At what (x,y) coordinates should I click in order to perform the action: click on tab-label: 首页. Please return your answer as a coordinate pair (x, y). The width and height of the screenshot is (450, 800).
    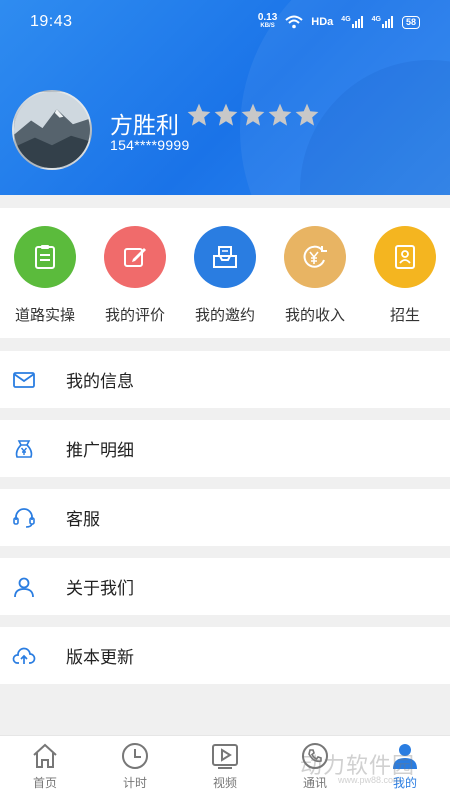
    Looking at the image, I should click on (44, 783).